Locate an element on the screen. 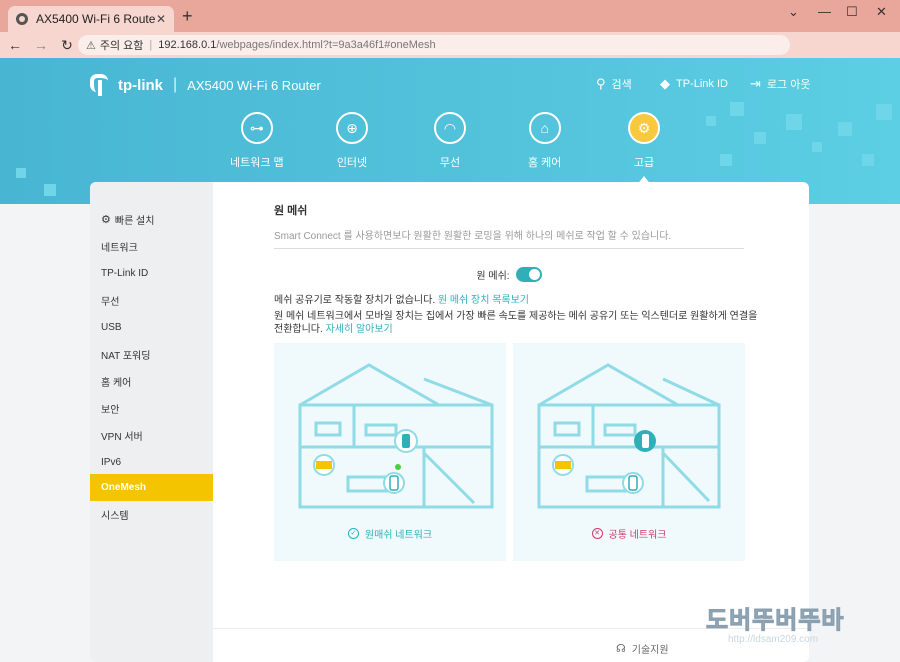  search-link: ⚲ 검색 is located at coordinates (614, 84).